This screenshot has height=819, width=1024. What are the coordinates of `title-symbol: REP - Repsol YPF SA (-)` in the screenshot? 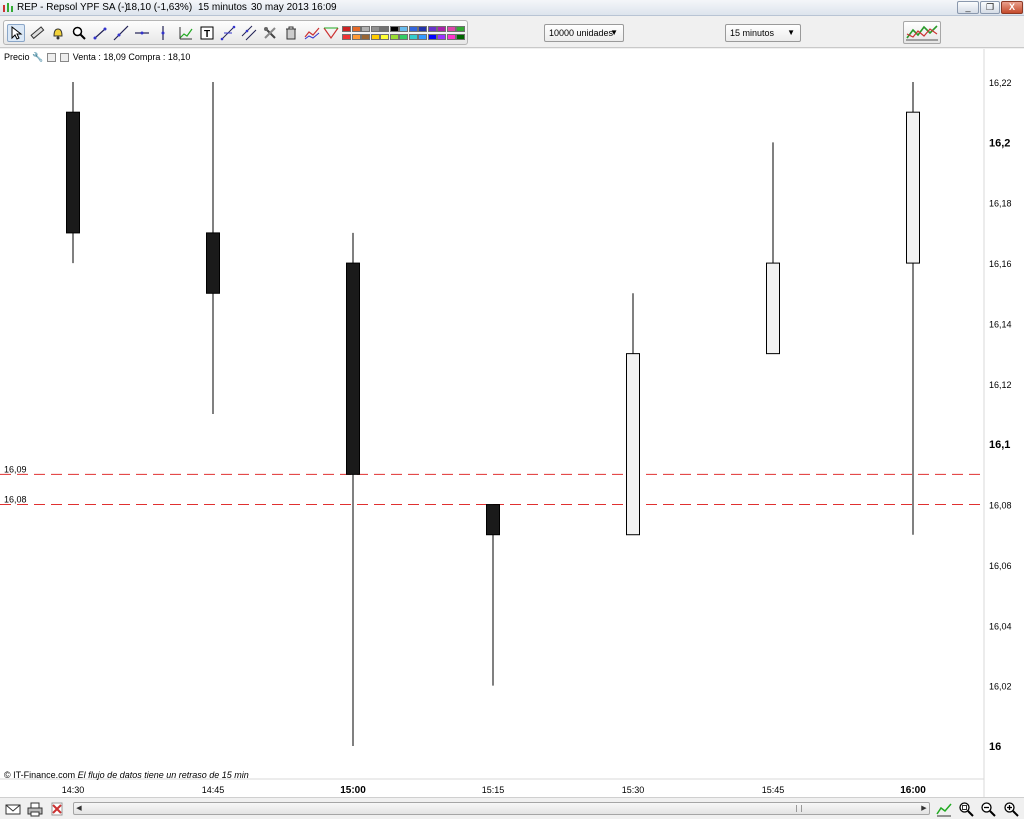 It's located at (72, 7).